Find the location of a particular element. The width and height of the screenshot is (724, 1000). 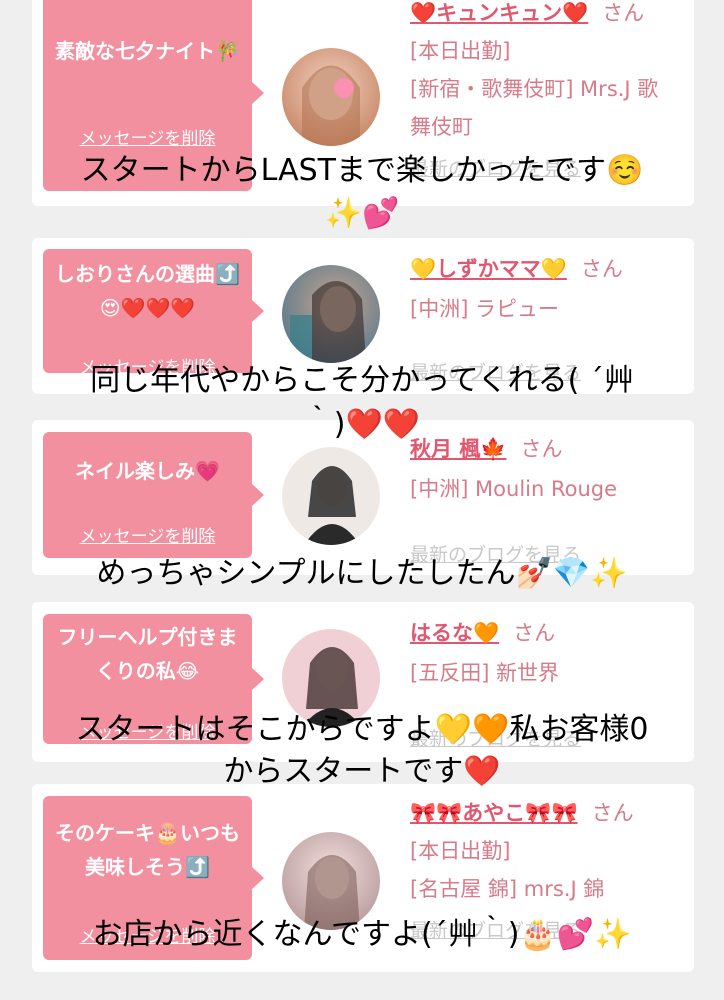

cast-name-line: はるな🧡 さん is located at coordinates (544, 633).